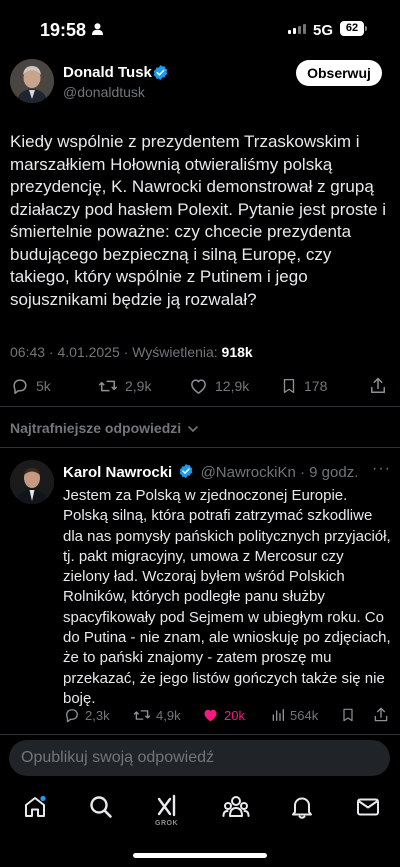 This screenshot has height=867, width=400. Describe the element at coordinates (236, 806) in the screenshot. I see `communities-icon` at that location.